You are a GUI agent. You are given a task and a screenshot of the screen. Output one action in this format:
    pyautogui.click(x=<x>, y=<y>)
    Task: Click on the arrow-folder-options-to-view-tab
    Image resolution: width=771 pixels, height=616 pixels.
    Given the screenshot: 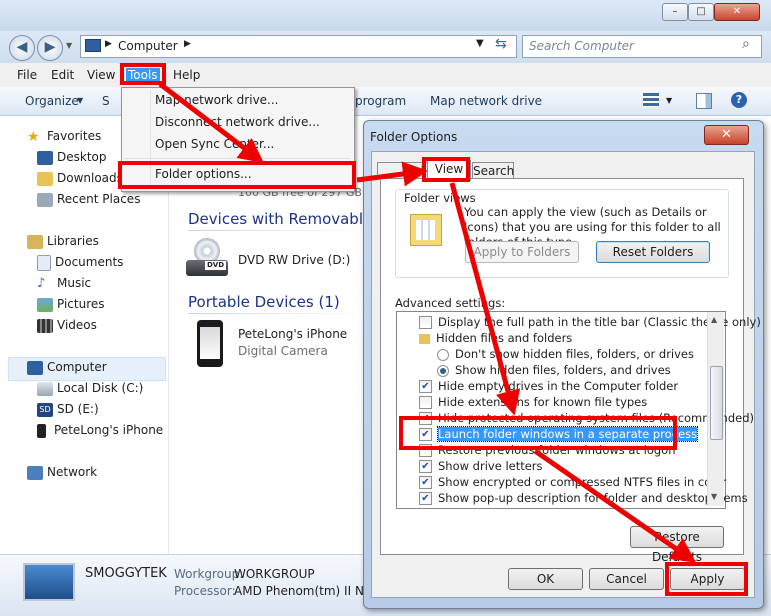 What is the action you would take?
    pyautogui.click(x=392, y=174)
    